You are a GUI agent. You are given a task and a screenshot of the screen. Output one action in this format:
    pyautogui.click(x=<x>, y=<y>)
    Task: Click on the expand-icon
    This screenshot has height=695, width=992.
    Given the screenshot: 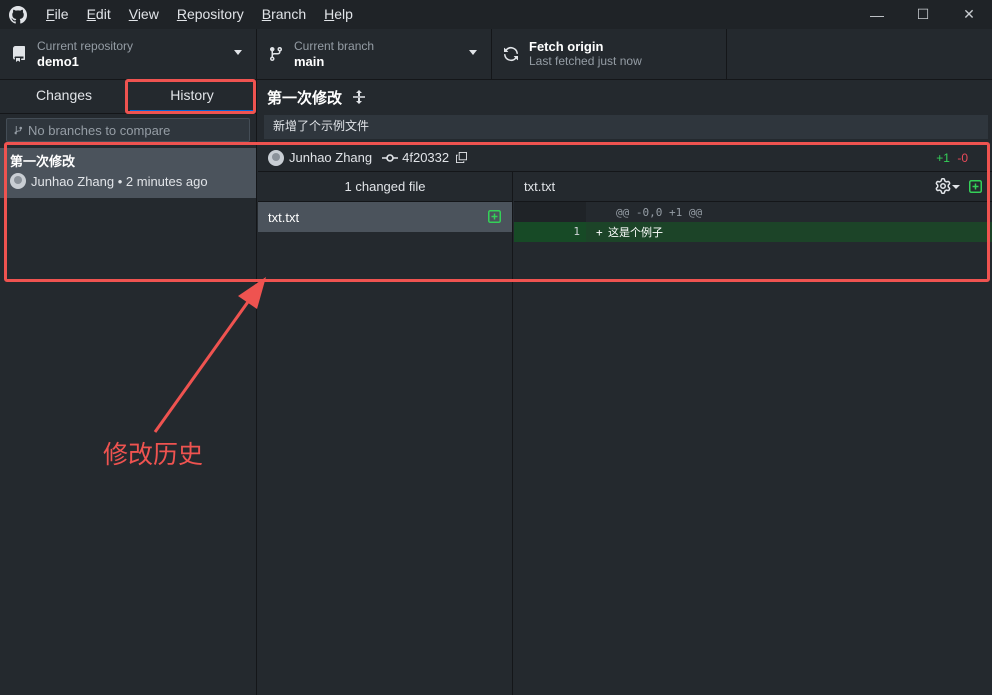 What is the action you would take?
    pyautogui.click(x=359, y=97)
    